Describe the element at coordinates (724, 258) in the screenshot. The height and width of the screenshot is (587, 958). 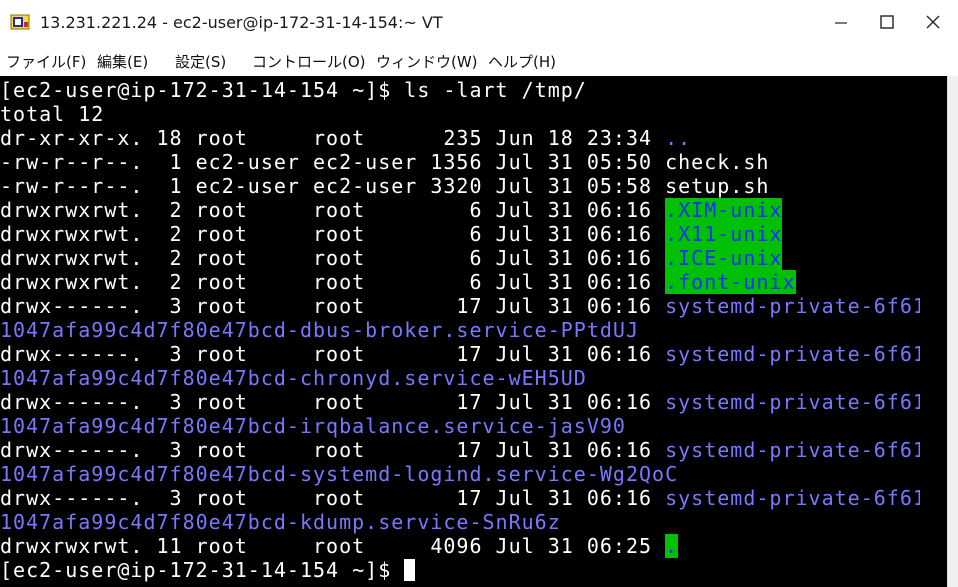
I see `terminal-text: .ICE-unix` at that location.